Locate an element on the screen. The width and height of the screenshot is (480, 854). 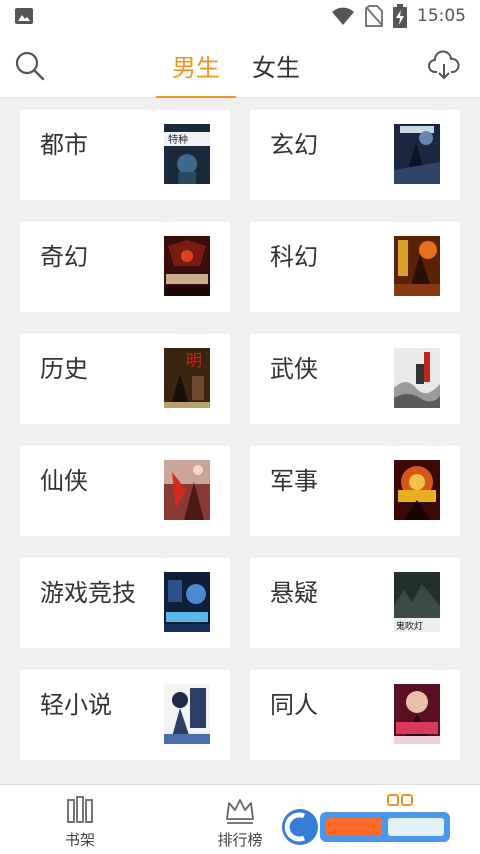
image-notification-icon is located at coordinates (24, 16).